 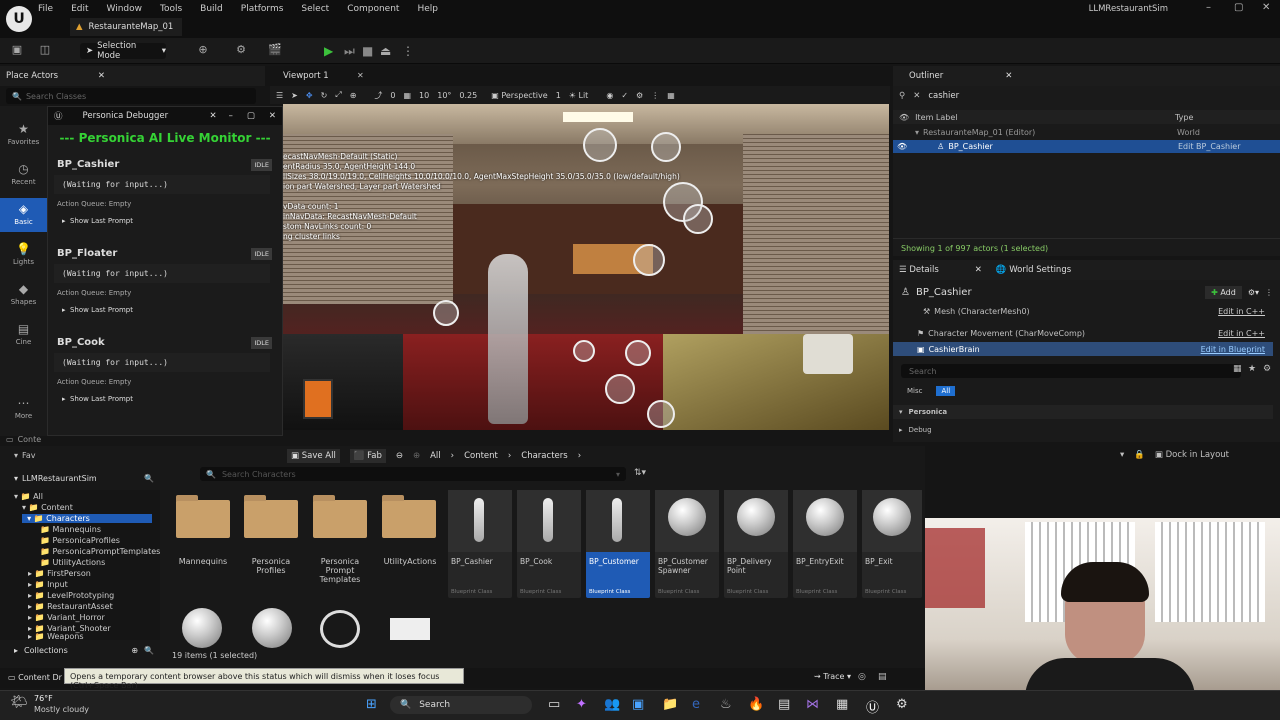 What do you see at coordinates (638, 704) in the screenshot?
I see `photos-icon: ▣` at bounding box center [638, 704].